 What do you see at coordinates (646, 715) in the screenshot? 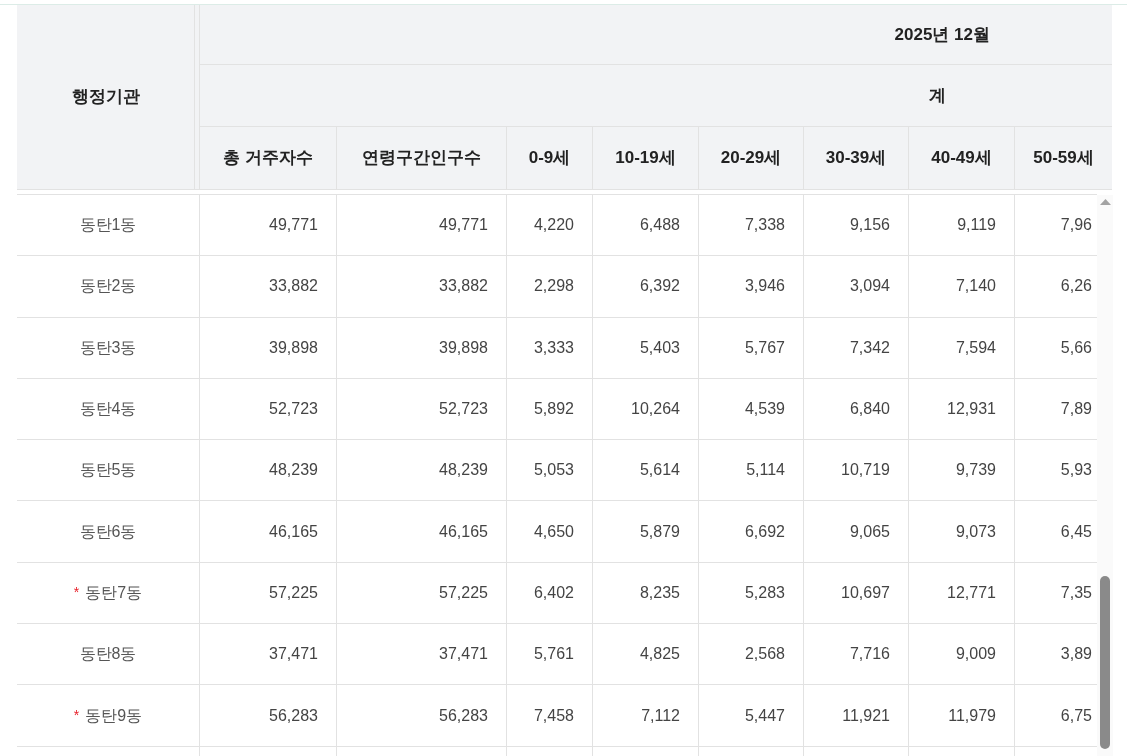
I see `table-cell: 7,112` at bounding box center [646, 715].